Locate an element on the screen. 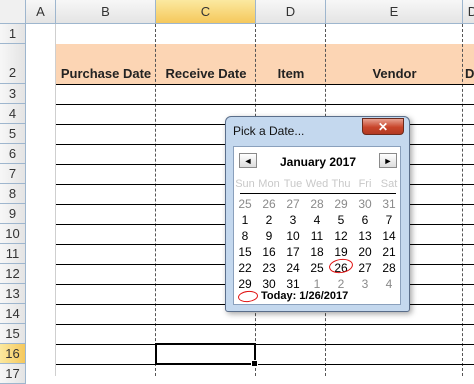 Image resolution: width=474 pixels, height=384 pixels. row-header-7: 7 is located at coordinates (13, 174).